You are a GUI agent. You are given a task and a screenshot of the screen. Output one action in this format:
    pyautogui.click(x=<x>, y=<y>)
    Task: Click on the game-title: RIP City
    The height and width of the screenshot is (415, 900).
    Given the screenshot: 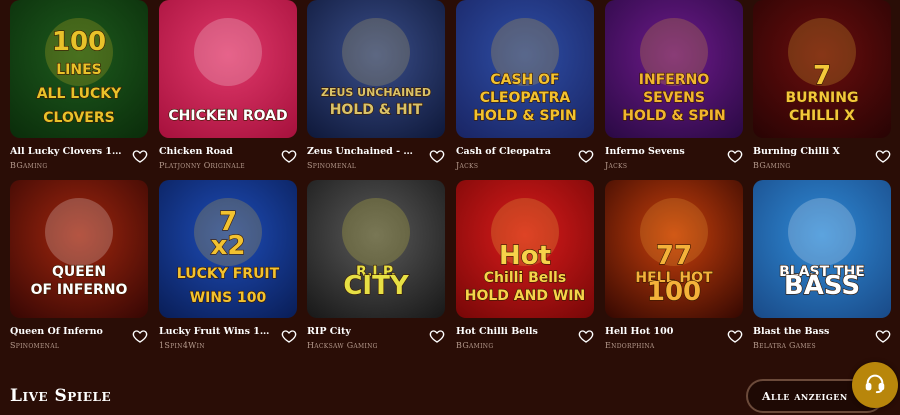 What is the action you would take?
    pyautogui.click(x=329, y=331)
    